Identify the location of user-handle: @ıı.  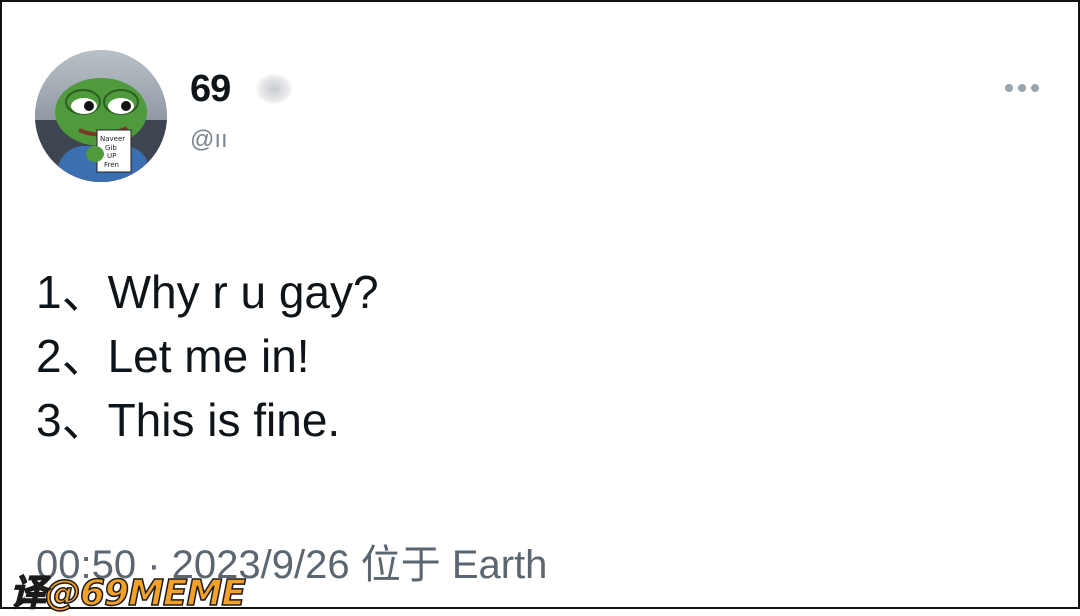
(209, 140).